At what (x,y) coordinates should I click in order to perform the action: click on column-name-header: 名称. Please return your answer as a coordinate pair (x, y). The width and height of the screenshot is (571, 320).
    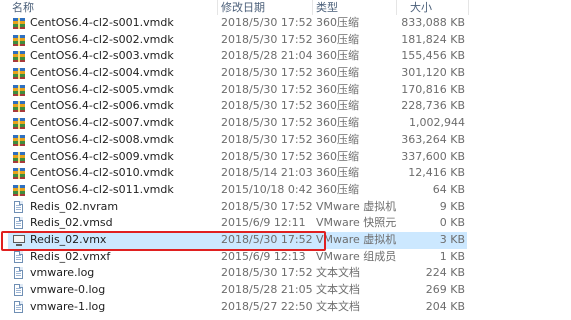
    Looking at the image, I should click on (23, 7).